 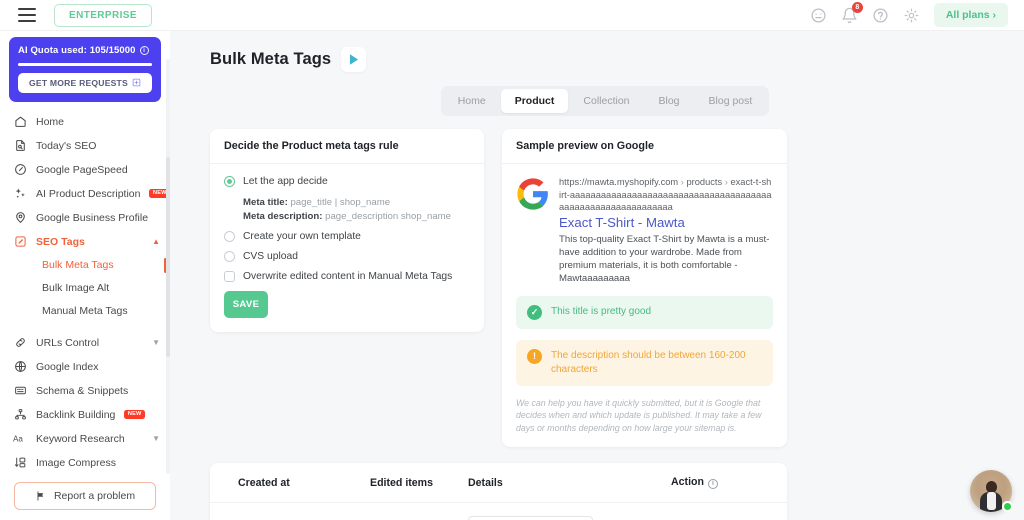 I want to click on tab-blog-post: Blog post, so click(x=731, y=101).